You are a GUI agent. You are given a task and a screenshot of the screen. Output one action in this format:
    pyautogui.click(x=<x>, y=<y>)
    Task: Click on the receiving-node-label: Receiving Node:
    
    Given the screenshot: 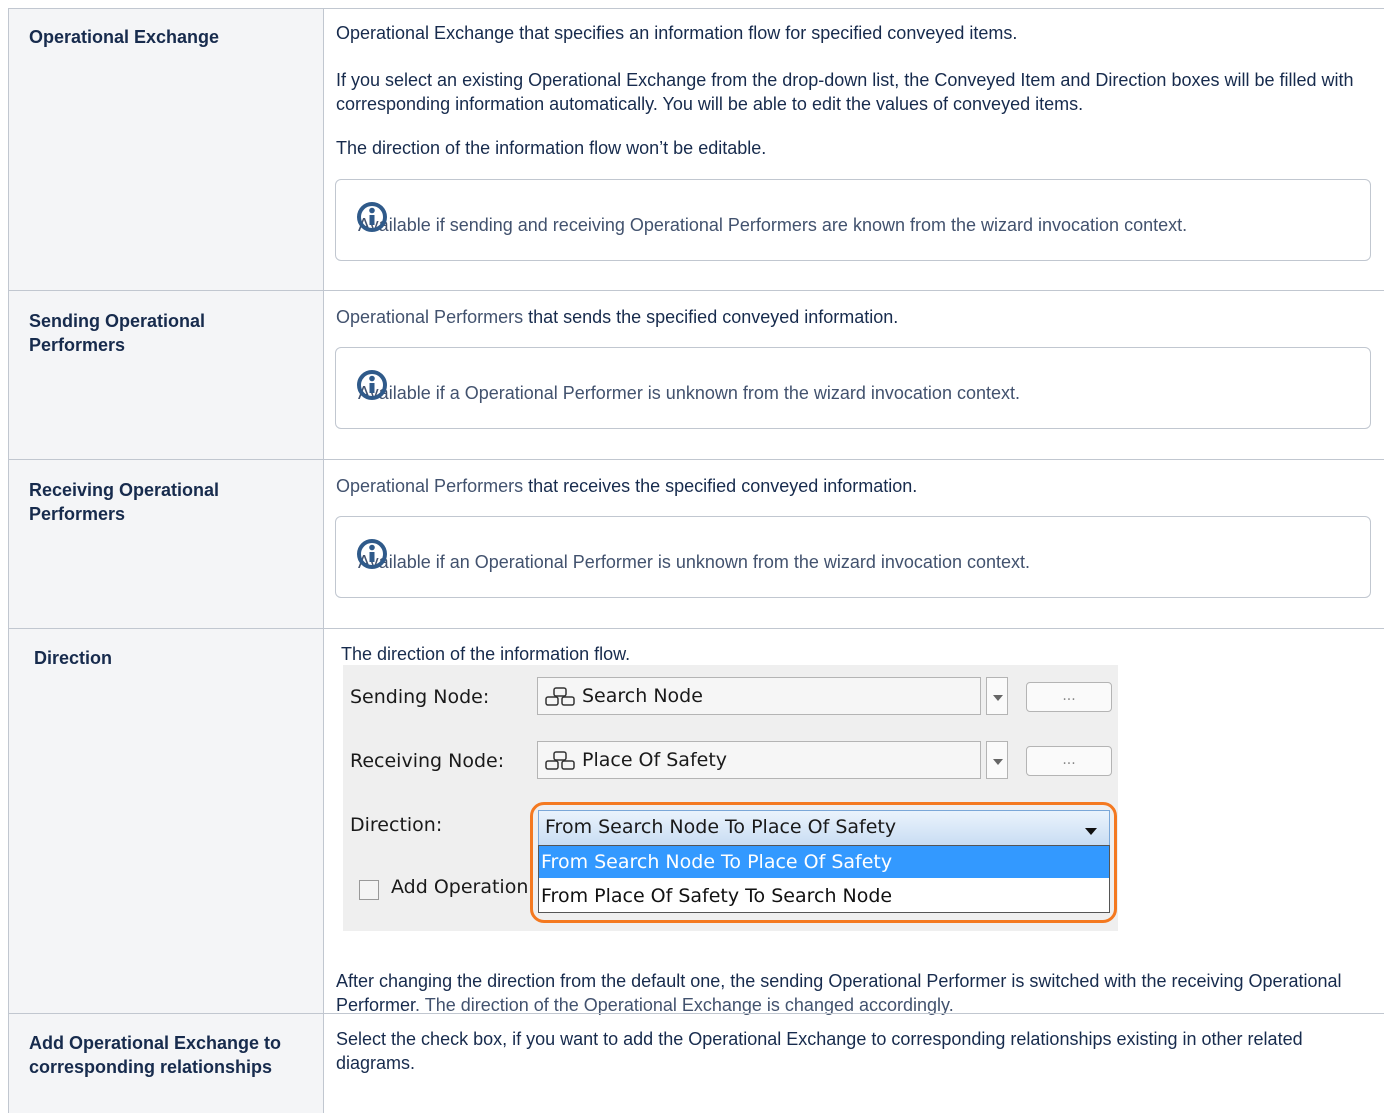 What is the action you would take?
    pyautogui.click(x=427, y=761)
    